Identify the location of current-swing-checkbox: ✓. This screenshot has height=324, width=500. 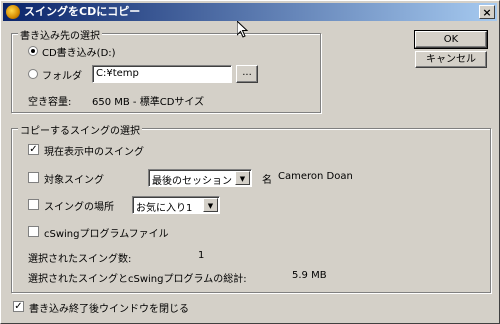
(33, 149).